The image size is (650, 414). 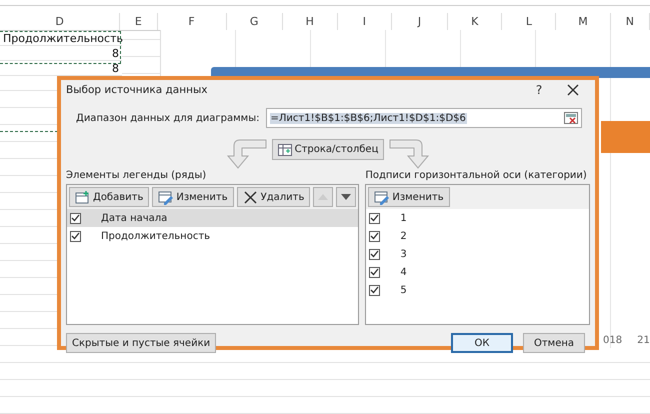 What do you see at coordinates (573, 90) in the screenshot?
I see `close-icon` at bounding box center [573, 90].